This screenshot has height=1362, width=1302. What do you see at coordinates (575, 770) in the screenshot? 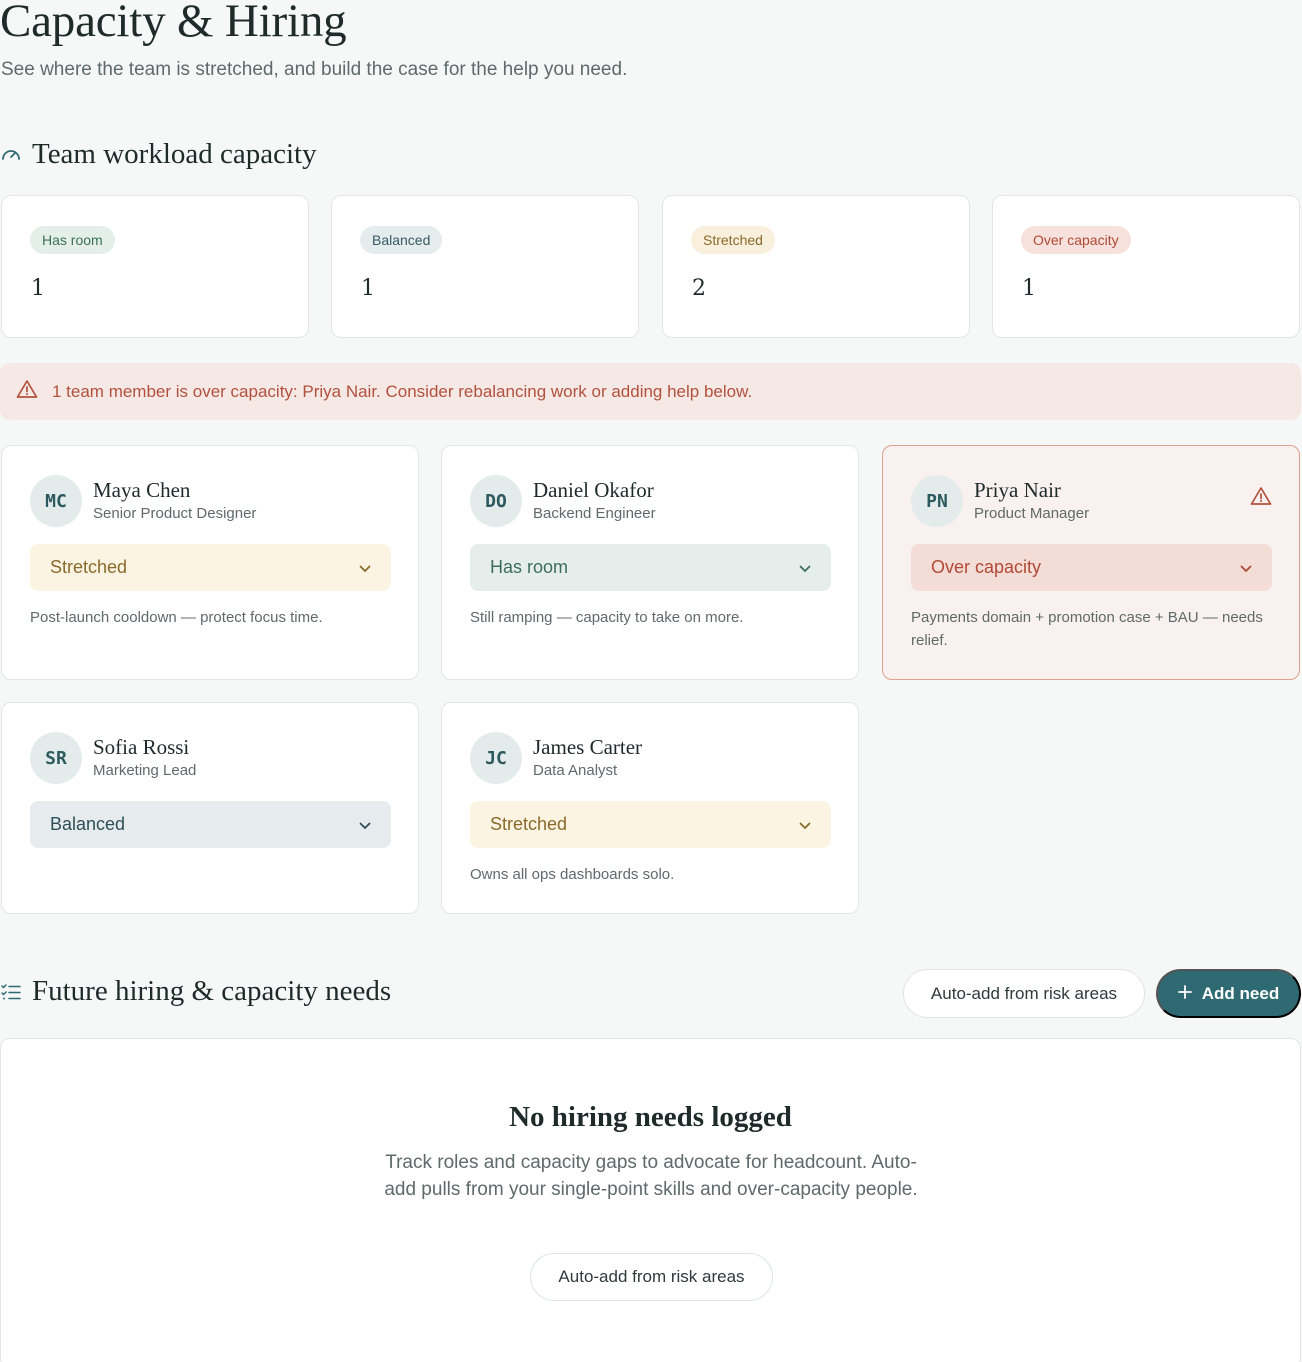
I see `member-role: Data Analyst` at bounding box center [575, 770].